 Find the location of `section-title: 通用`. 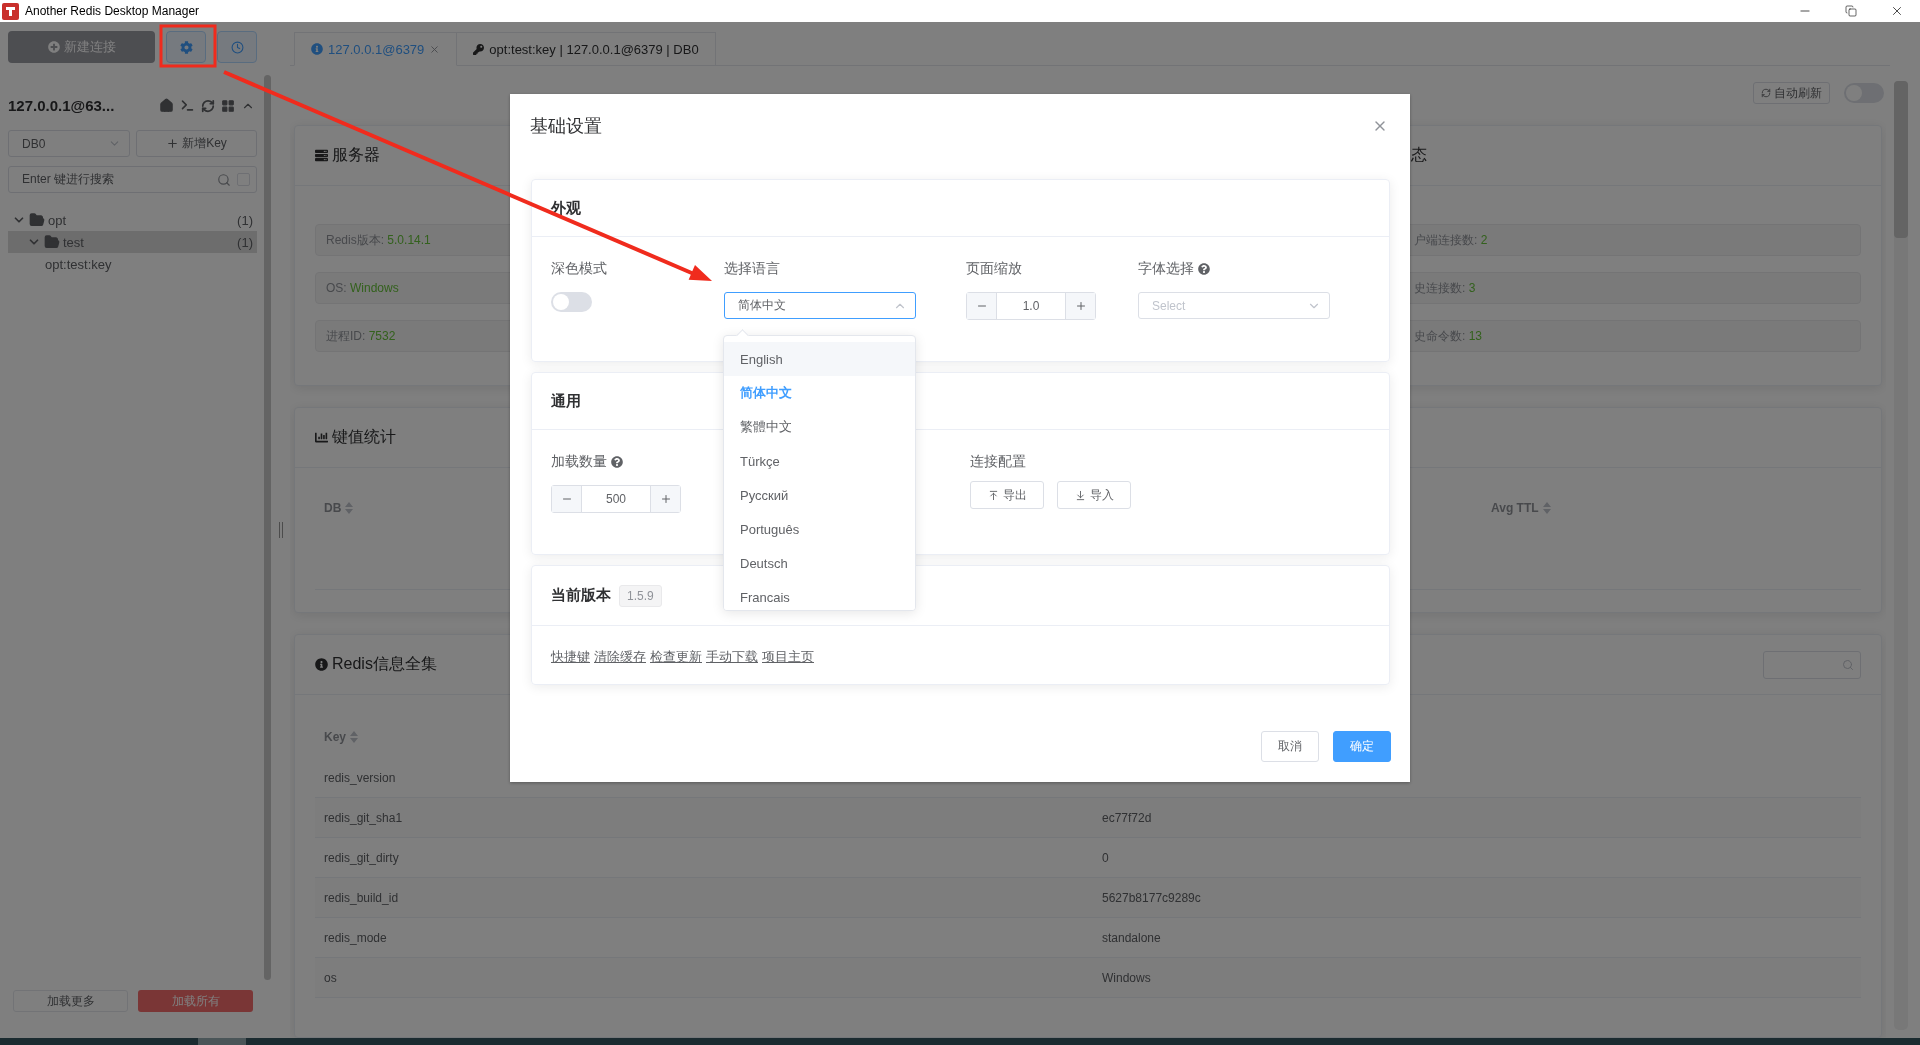

section-title: 通用 is located at coordinates (566, 401).